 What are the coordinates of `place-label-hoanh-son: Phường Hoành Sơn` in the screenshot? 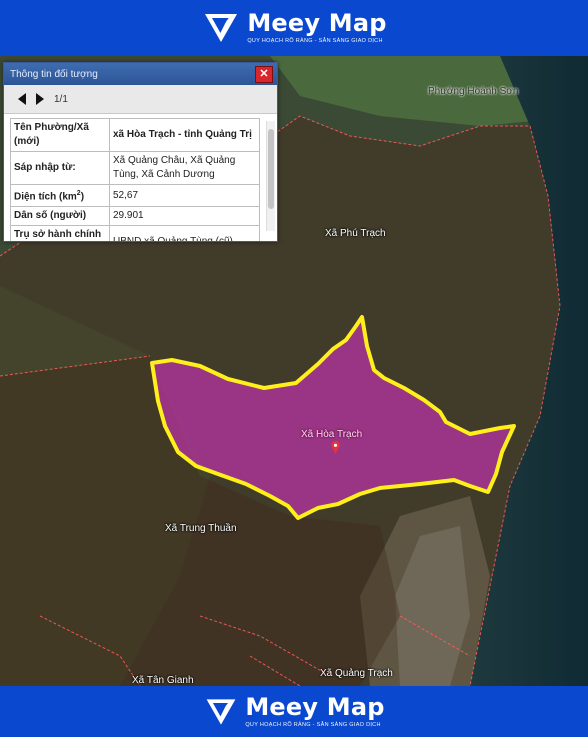 It's located at (473, 91).